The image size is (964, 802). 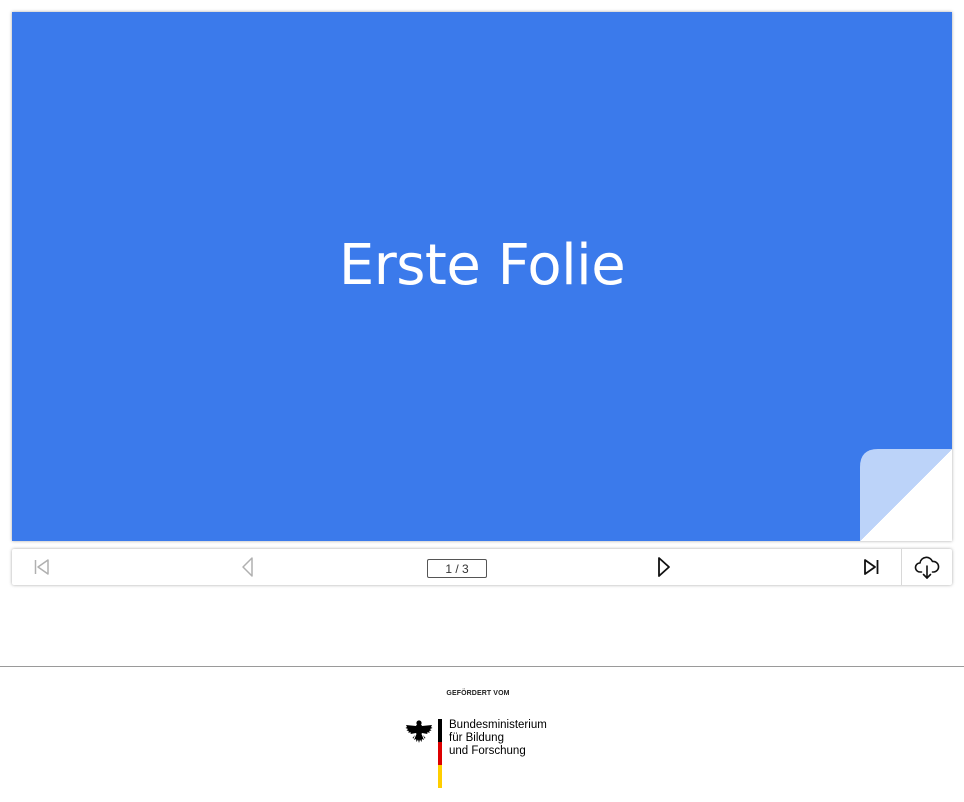 I want to click on next-slide-button, so click(x=664, y=567).